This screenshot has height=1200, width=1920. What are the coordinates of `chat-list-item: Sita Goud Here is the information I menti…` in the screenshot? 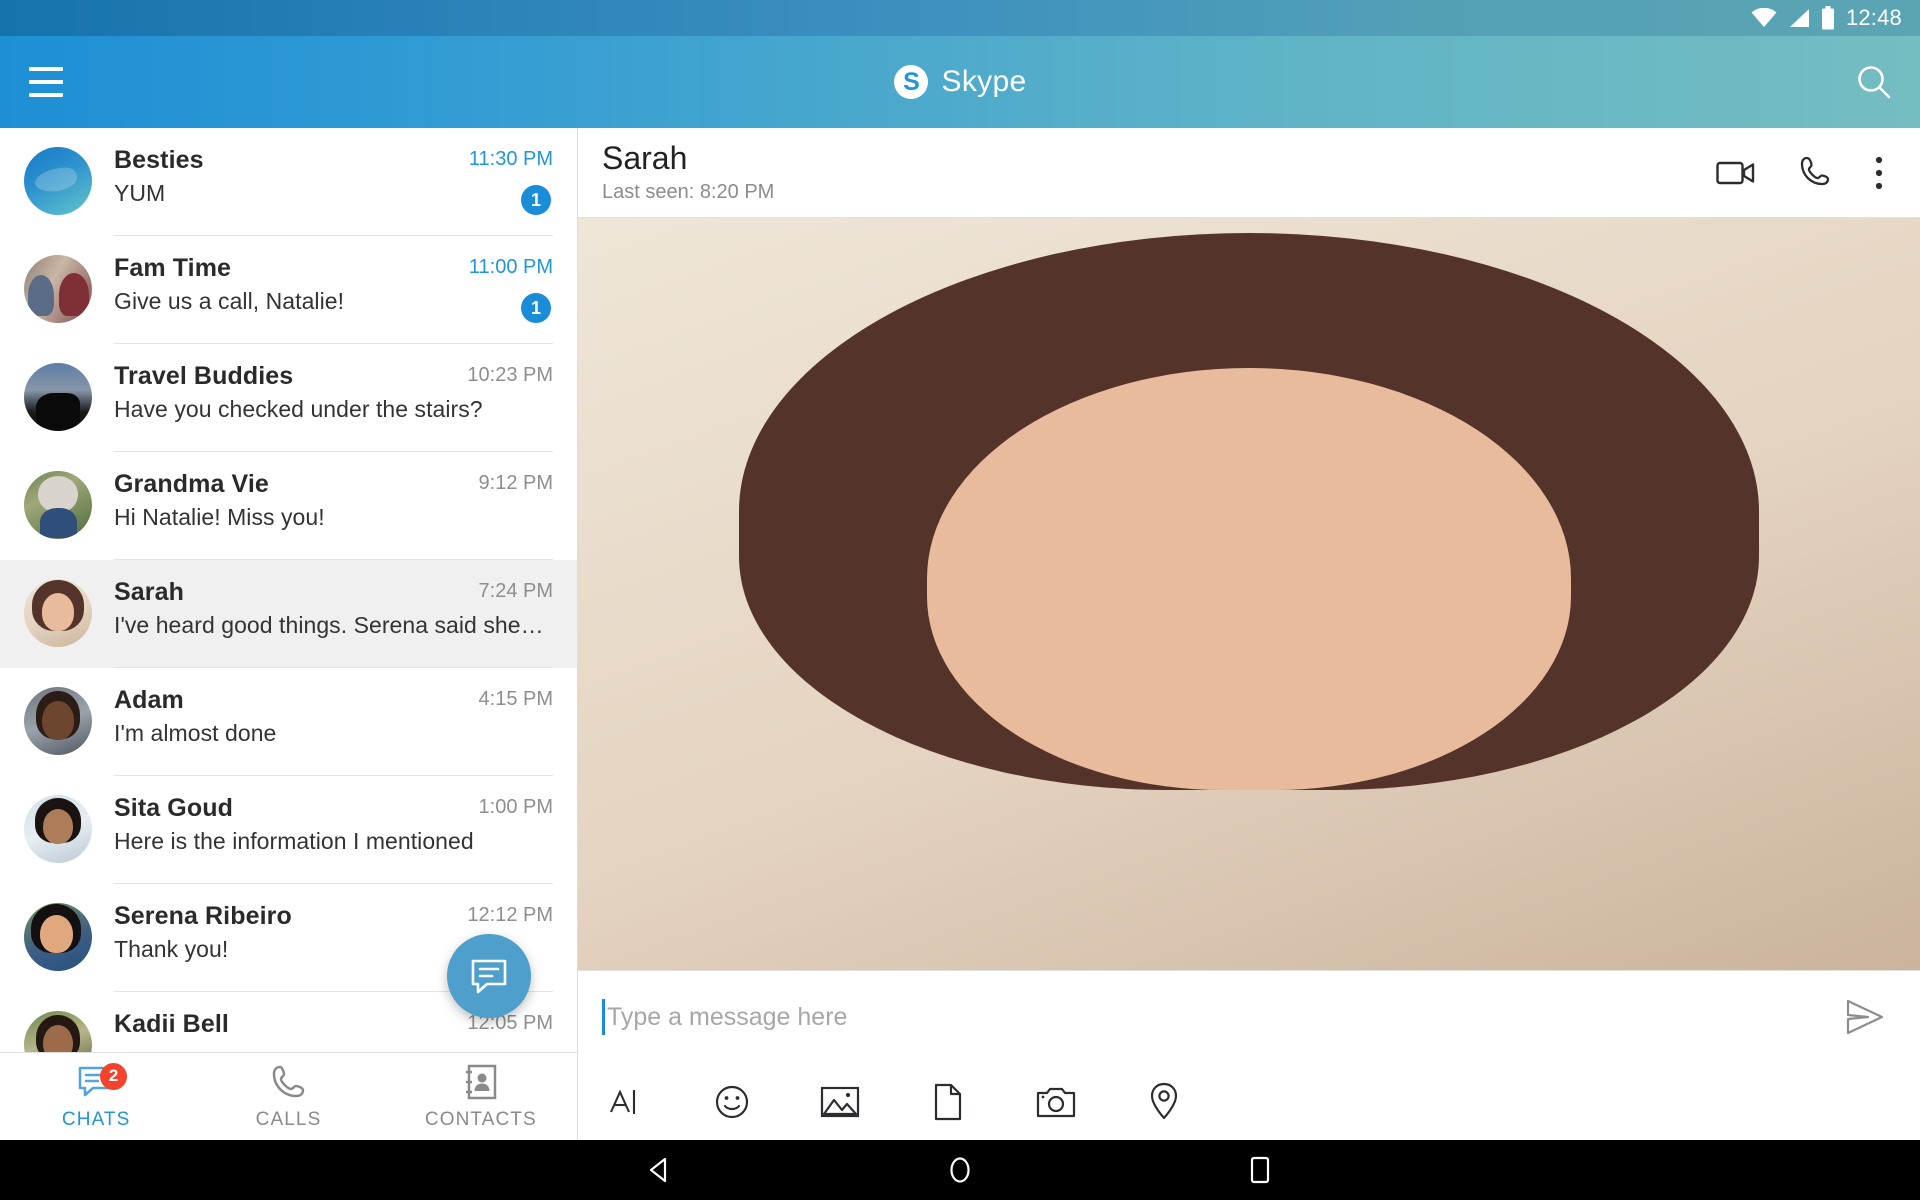 It's located at (288, 830).